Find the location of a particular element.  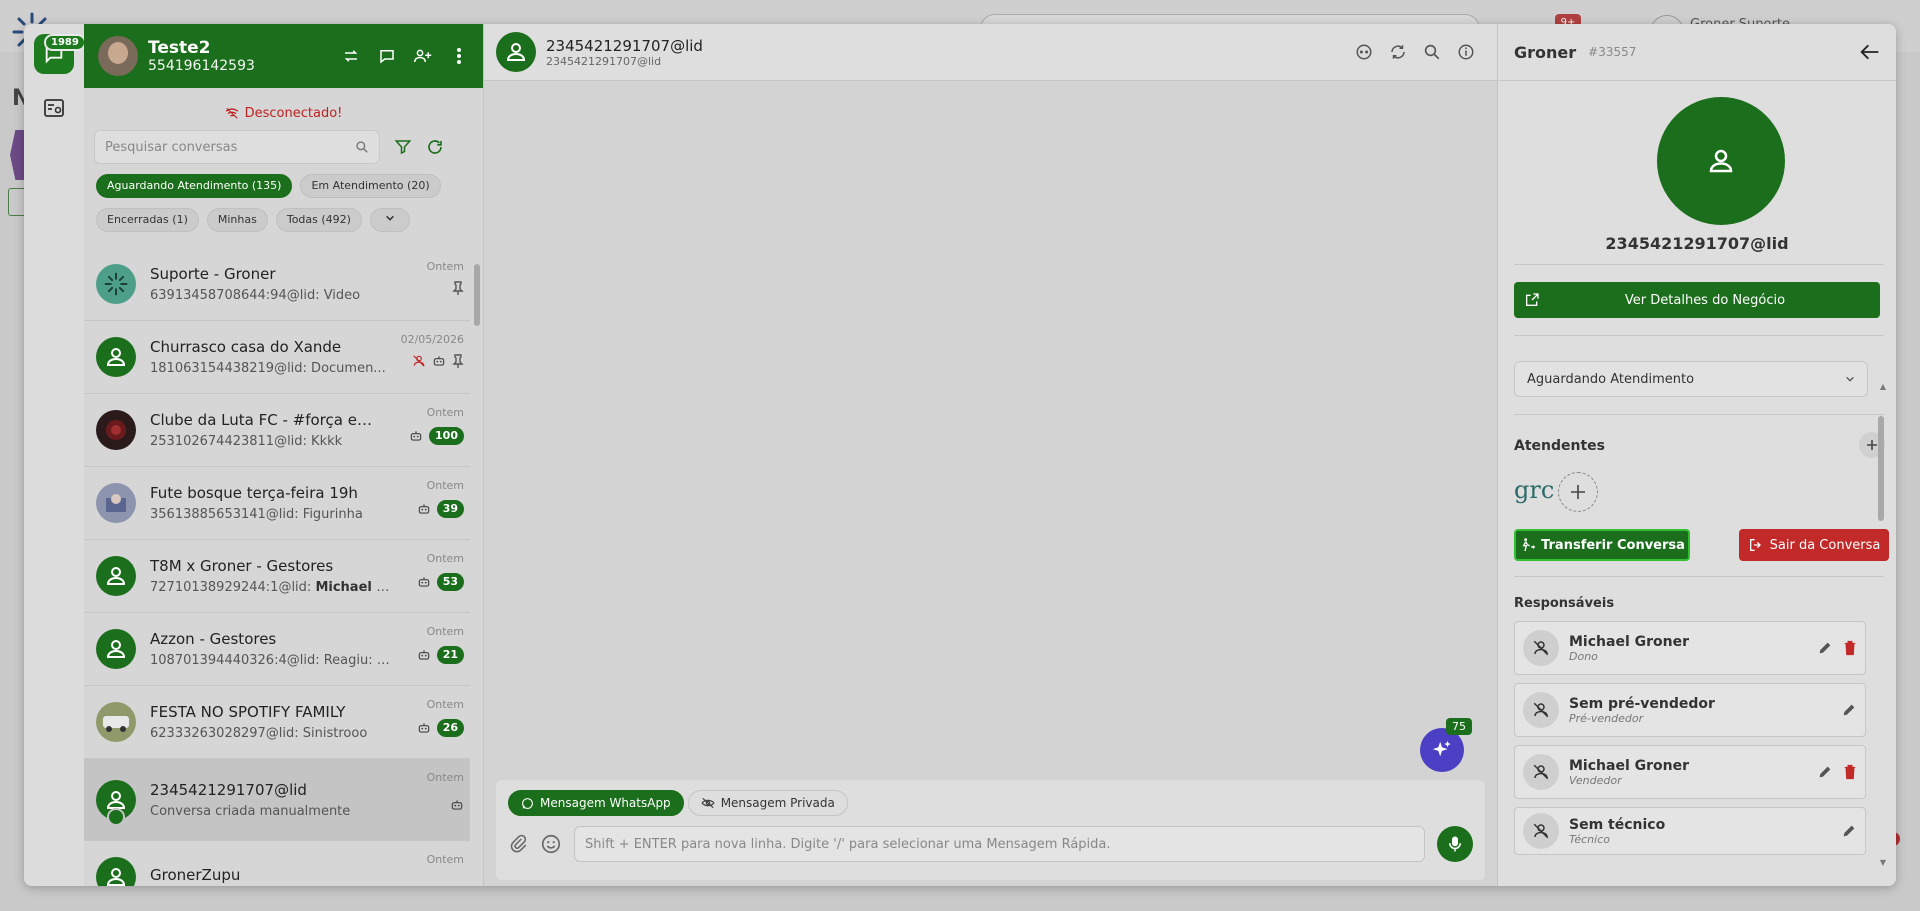

more-vertical-icon is located at coordinates (459, 56).